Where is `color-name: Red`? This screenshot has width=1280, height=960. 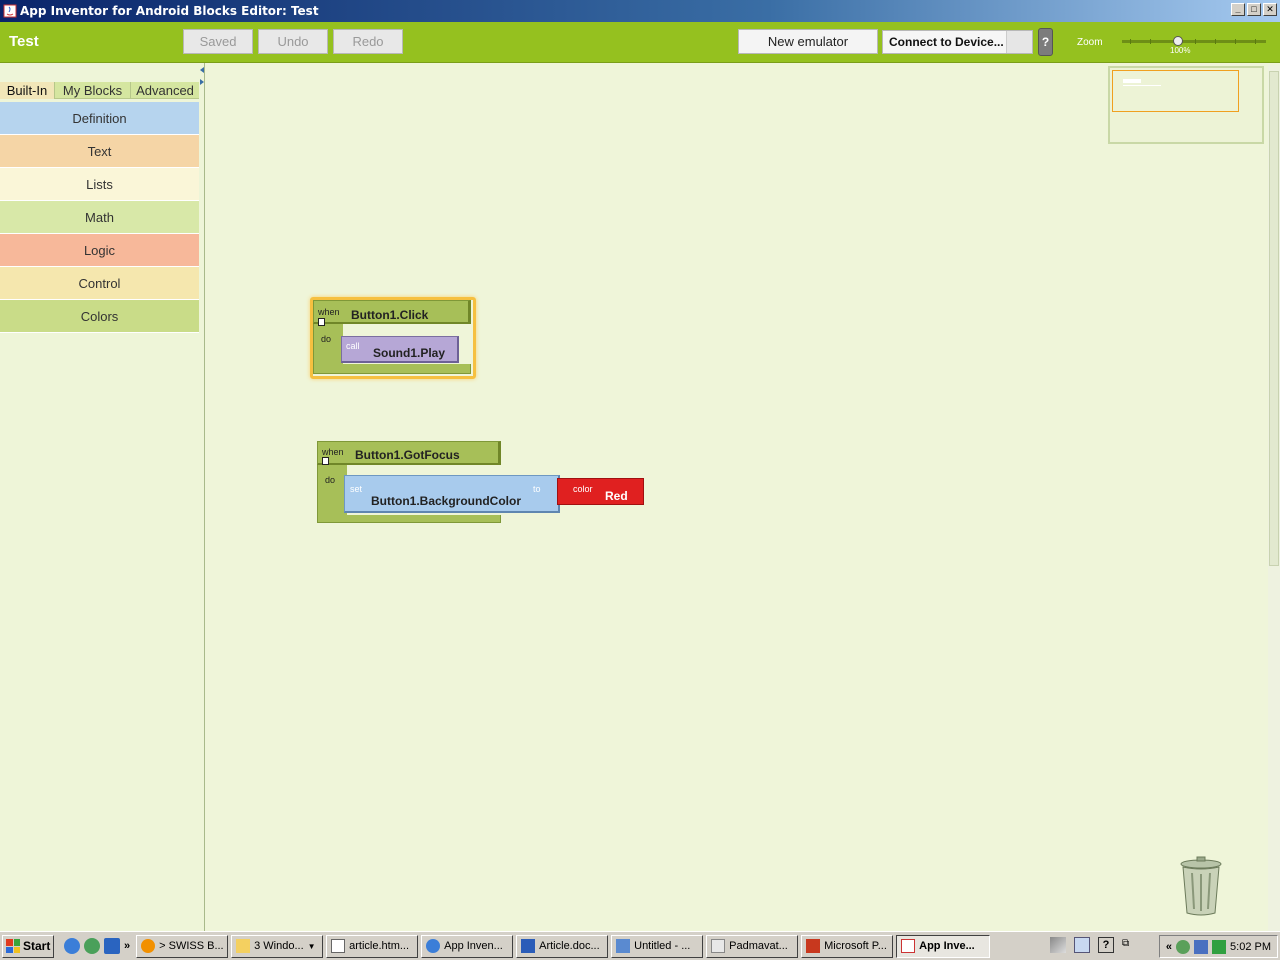 color-name: Red is located at coordinates (616, 496).